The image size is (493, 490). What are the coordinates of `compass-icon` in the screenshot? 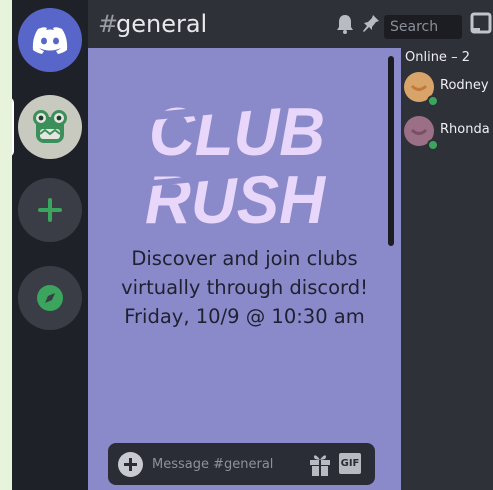 It's located at (50, 298).